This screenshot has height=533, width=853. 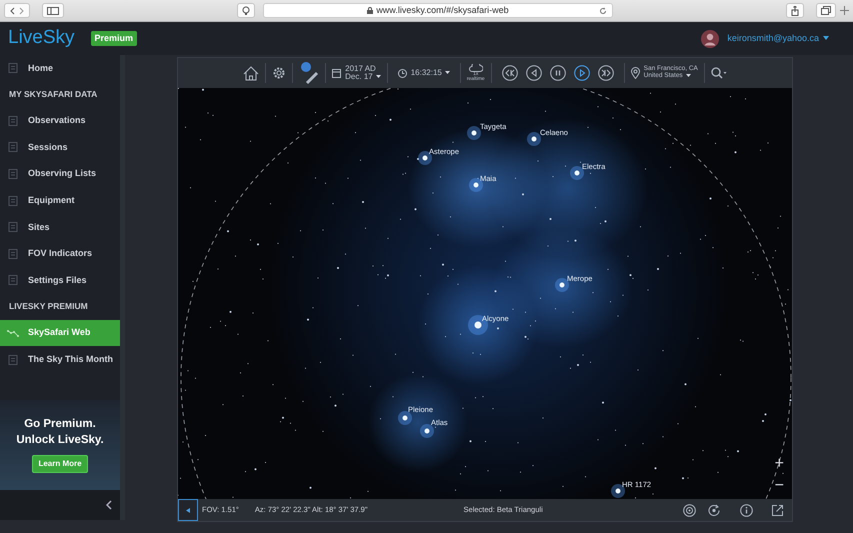 I want to click on home-icon, so click(x=251, y=73).